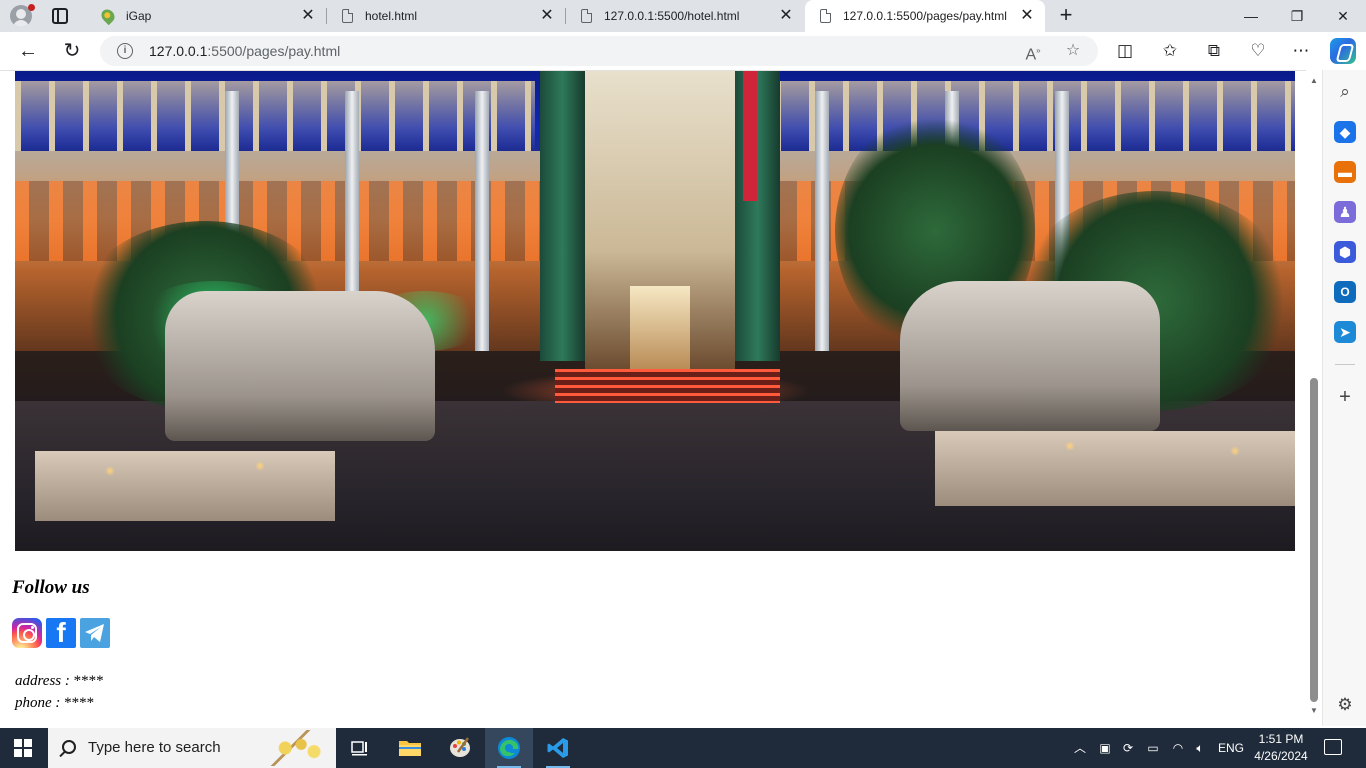 The image size is (1366, 768). Describe the element at coordinates (1281, 739) in the screenshot. I see `clock-time: 1:51 PM` at that location.